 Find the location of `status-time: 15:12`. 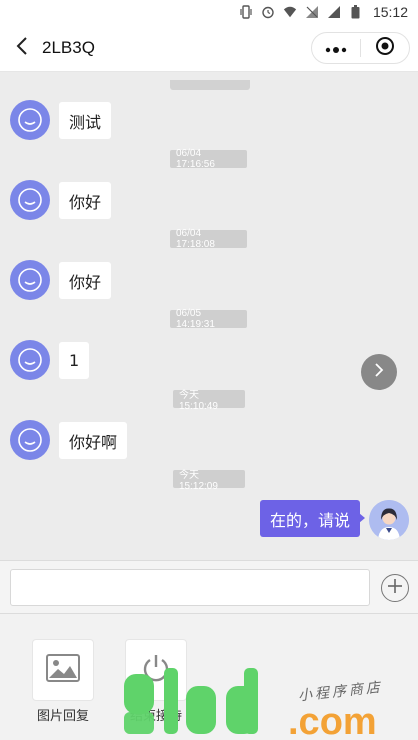

status-time: 15:12 is located at coordinates (390, 12).